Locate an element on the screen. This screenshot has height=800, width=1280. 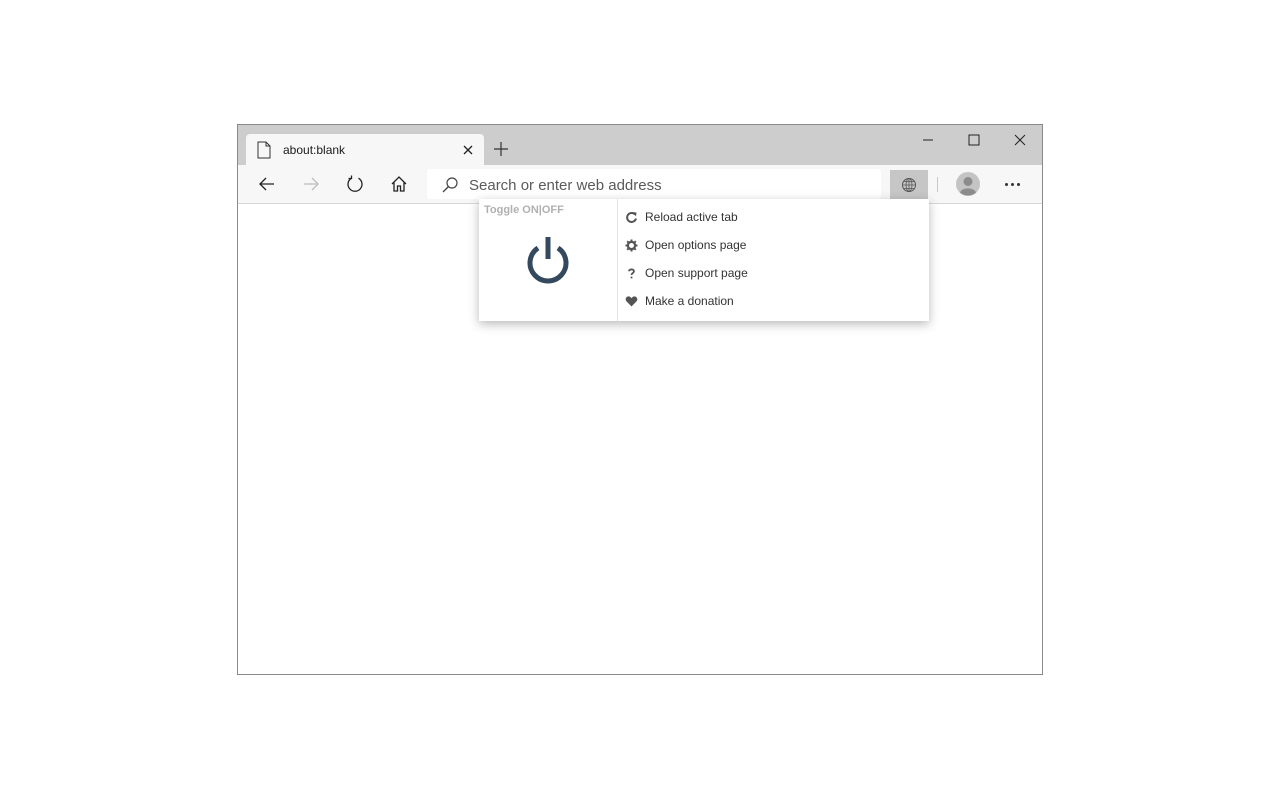
power-icon is located at coordinates (548, 260).